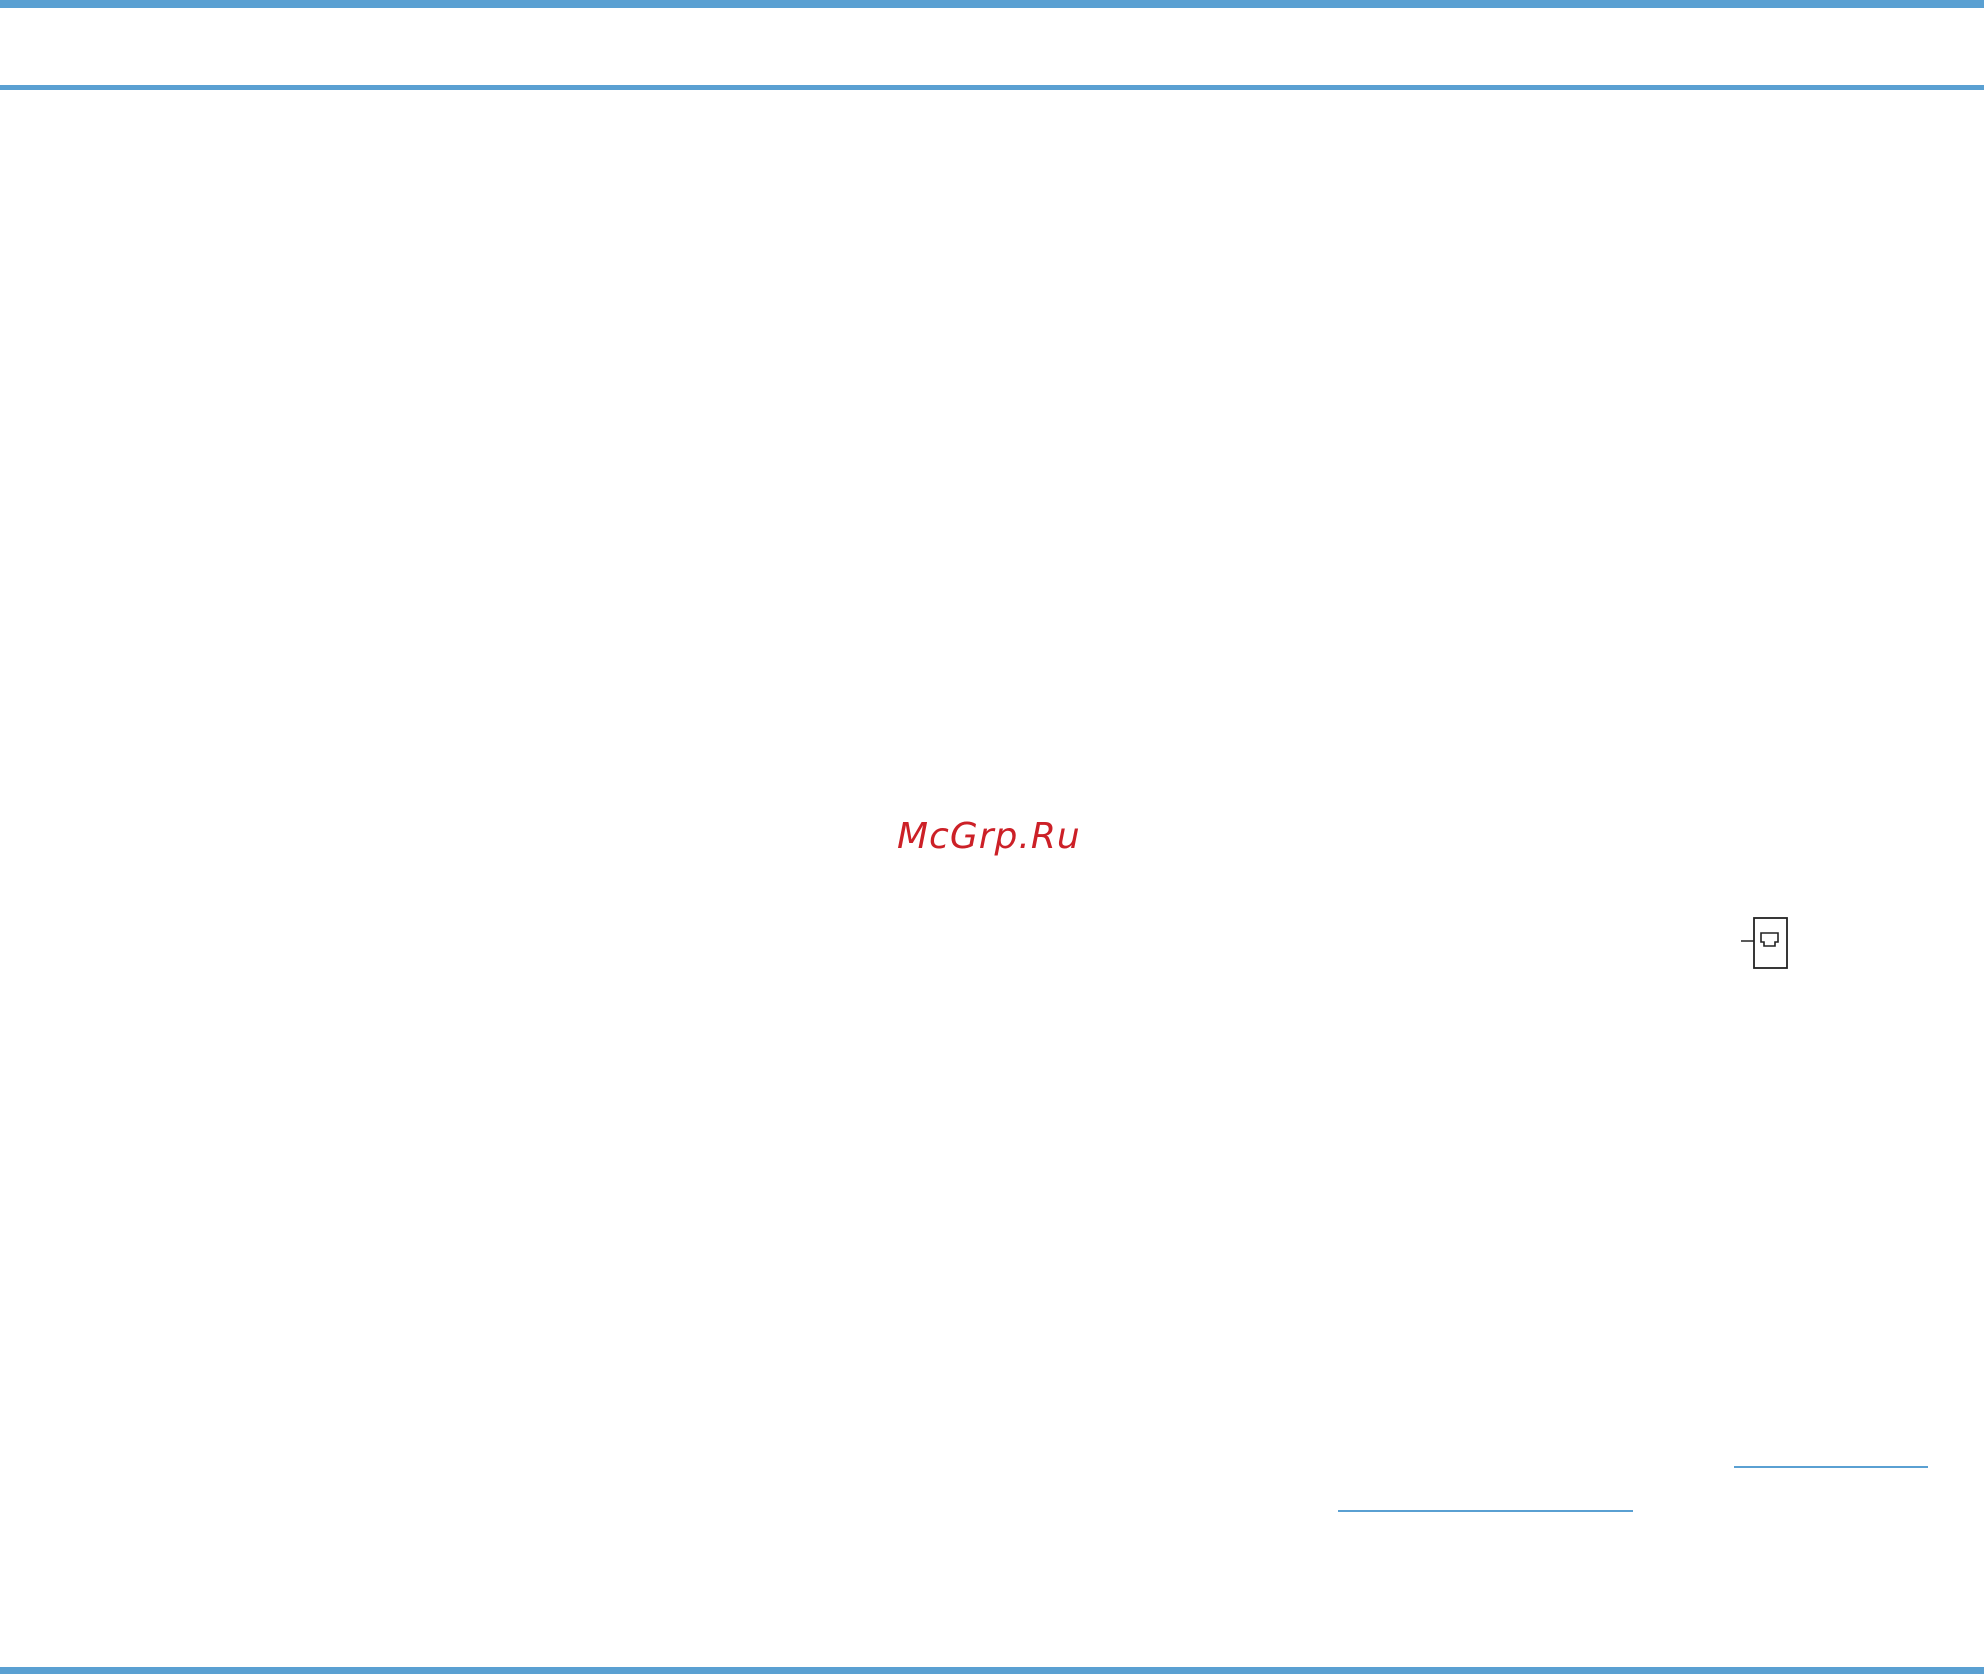 The width and height of the screenshot is (1984, 1678). I want to click on header-bottom-rule, so click(992, 87).